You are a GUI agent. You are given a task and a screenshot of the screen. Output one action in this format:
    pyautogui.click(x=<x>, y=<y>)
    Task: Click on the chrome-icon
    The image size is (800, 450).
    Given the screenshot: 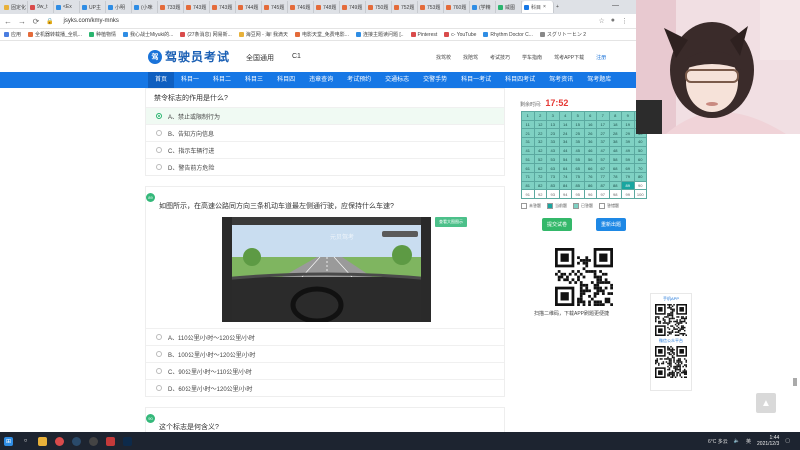 What is the action you would take?
    pyautogui.click(x=59, y=441)
    